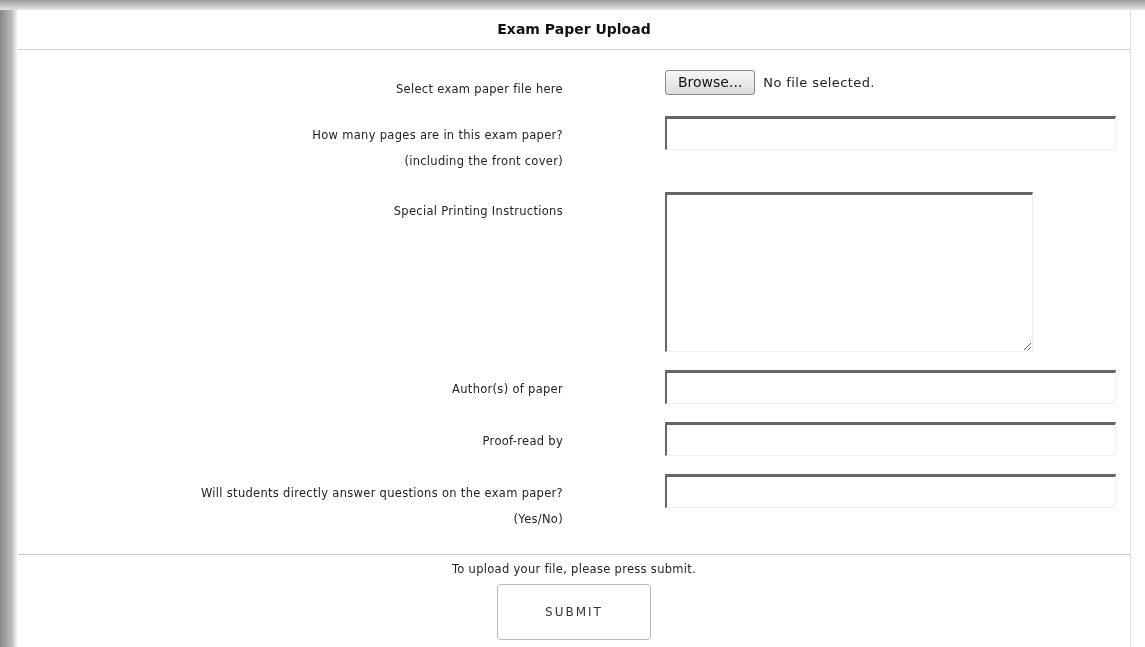 This screenshot has height=647, width=1145. What do you see at coordinates (483, 161) in the screenshot?
I see `field-hint: (including the front cover)` at bounding box center [483, 161].